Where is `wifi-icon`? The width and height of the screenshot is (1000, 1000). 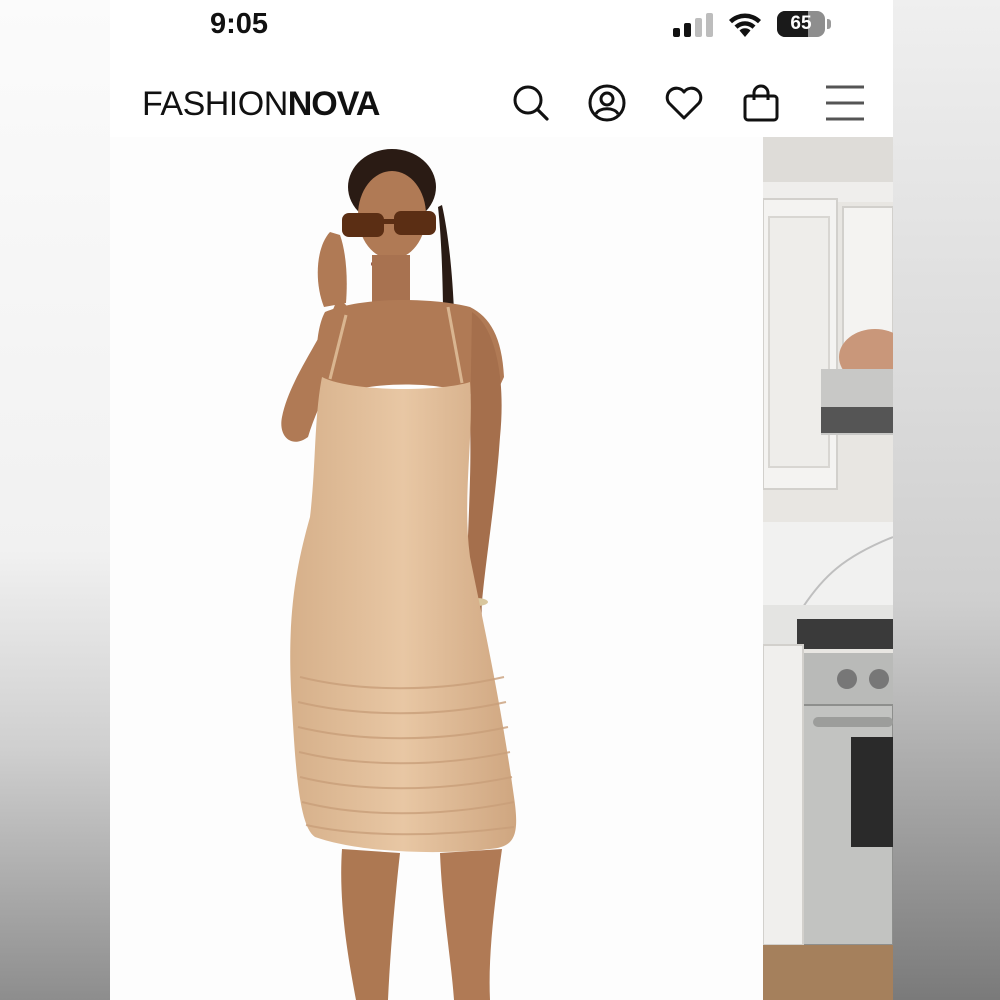 wifi-icon is located at coordinates (745, 25).